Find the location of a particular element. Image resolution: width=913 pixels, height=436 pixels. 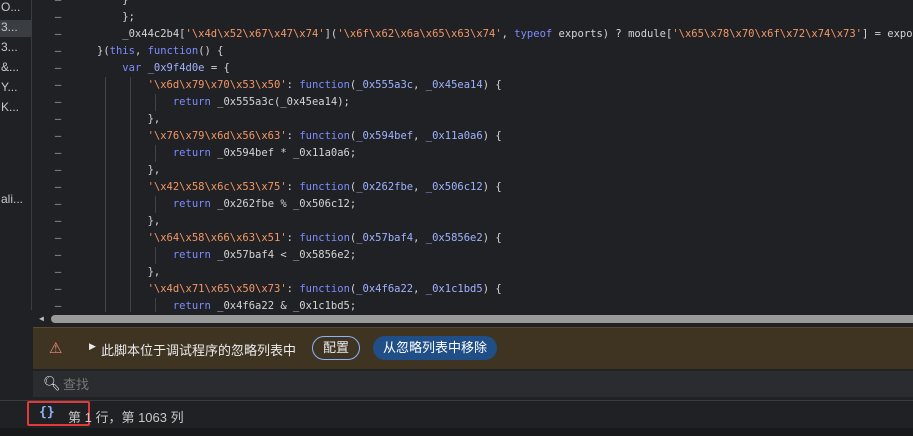

code-content: return _0x4f6a22 & _0x1c1bd5; is located at coordinates (226, 305).